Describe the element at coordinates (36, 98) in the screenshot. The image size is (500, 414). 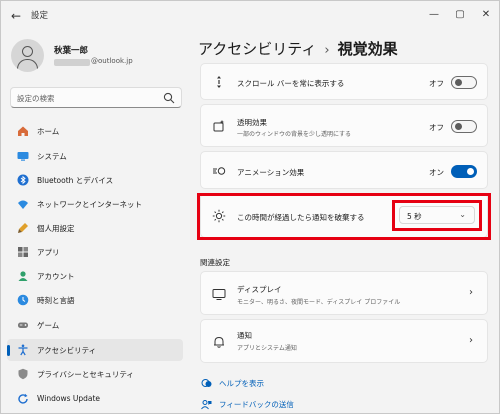
I see `search-placeholder: 設定の検索` at that location.